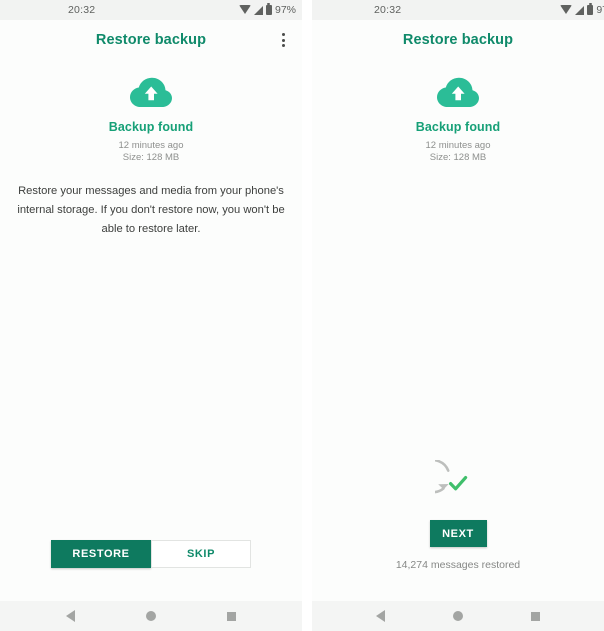 The image size is (604, 631). I want to click on app-bar-left: Restore backup, so click(151, 40).